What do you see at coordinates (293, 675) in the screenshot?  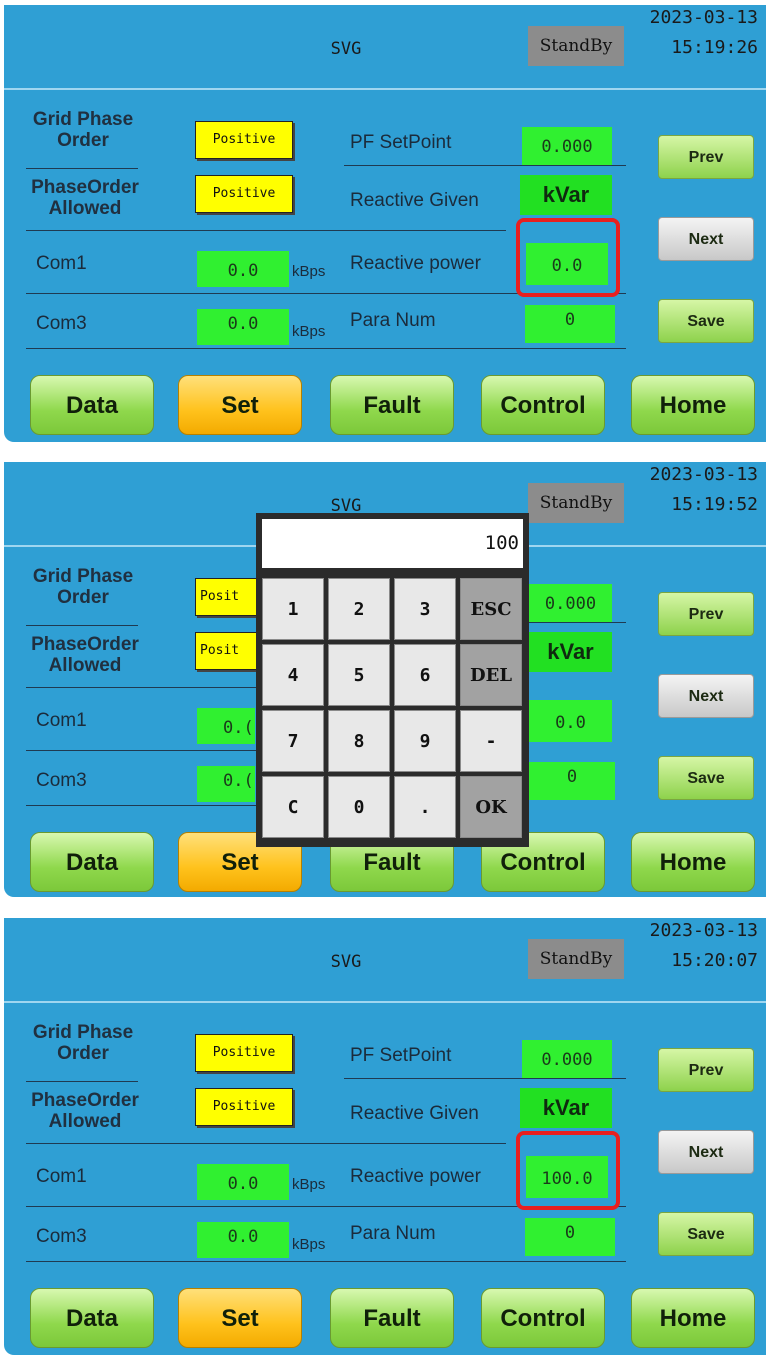 I see `key-4: 4` at bounding box center [293, 675].